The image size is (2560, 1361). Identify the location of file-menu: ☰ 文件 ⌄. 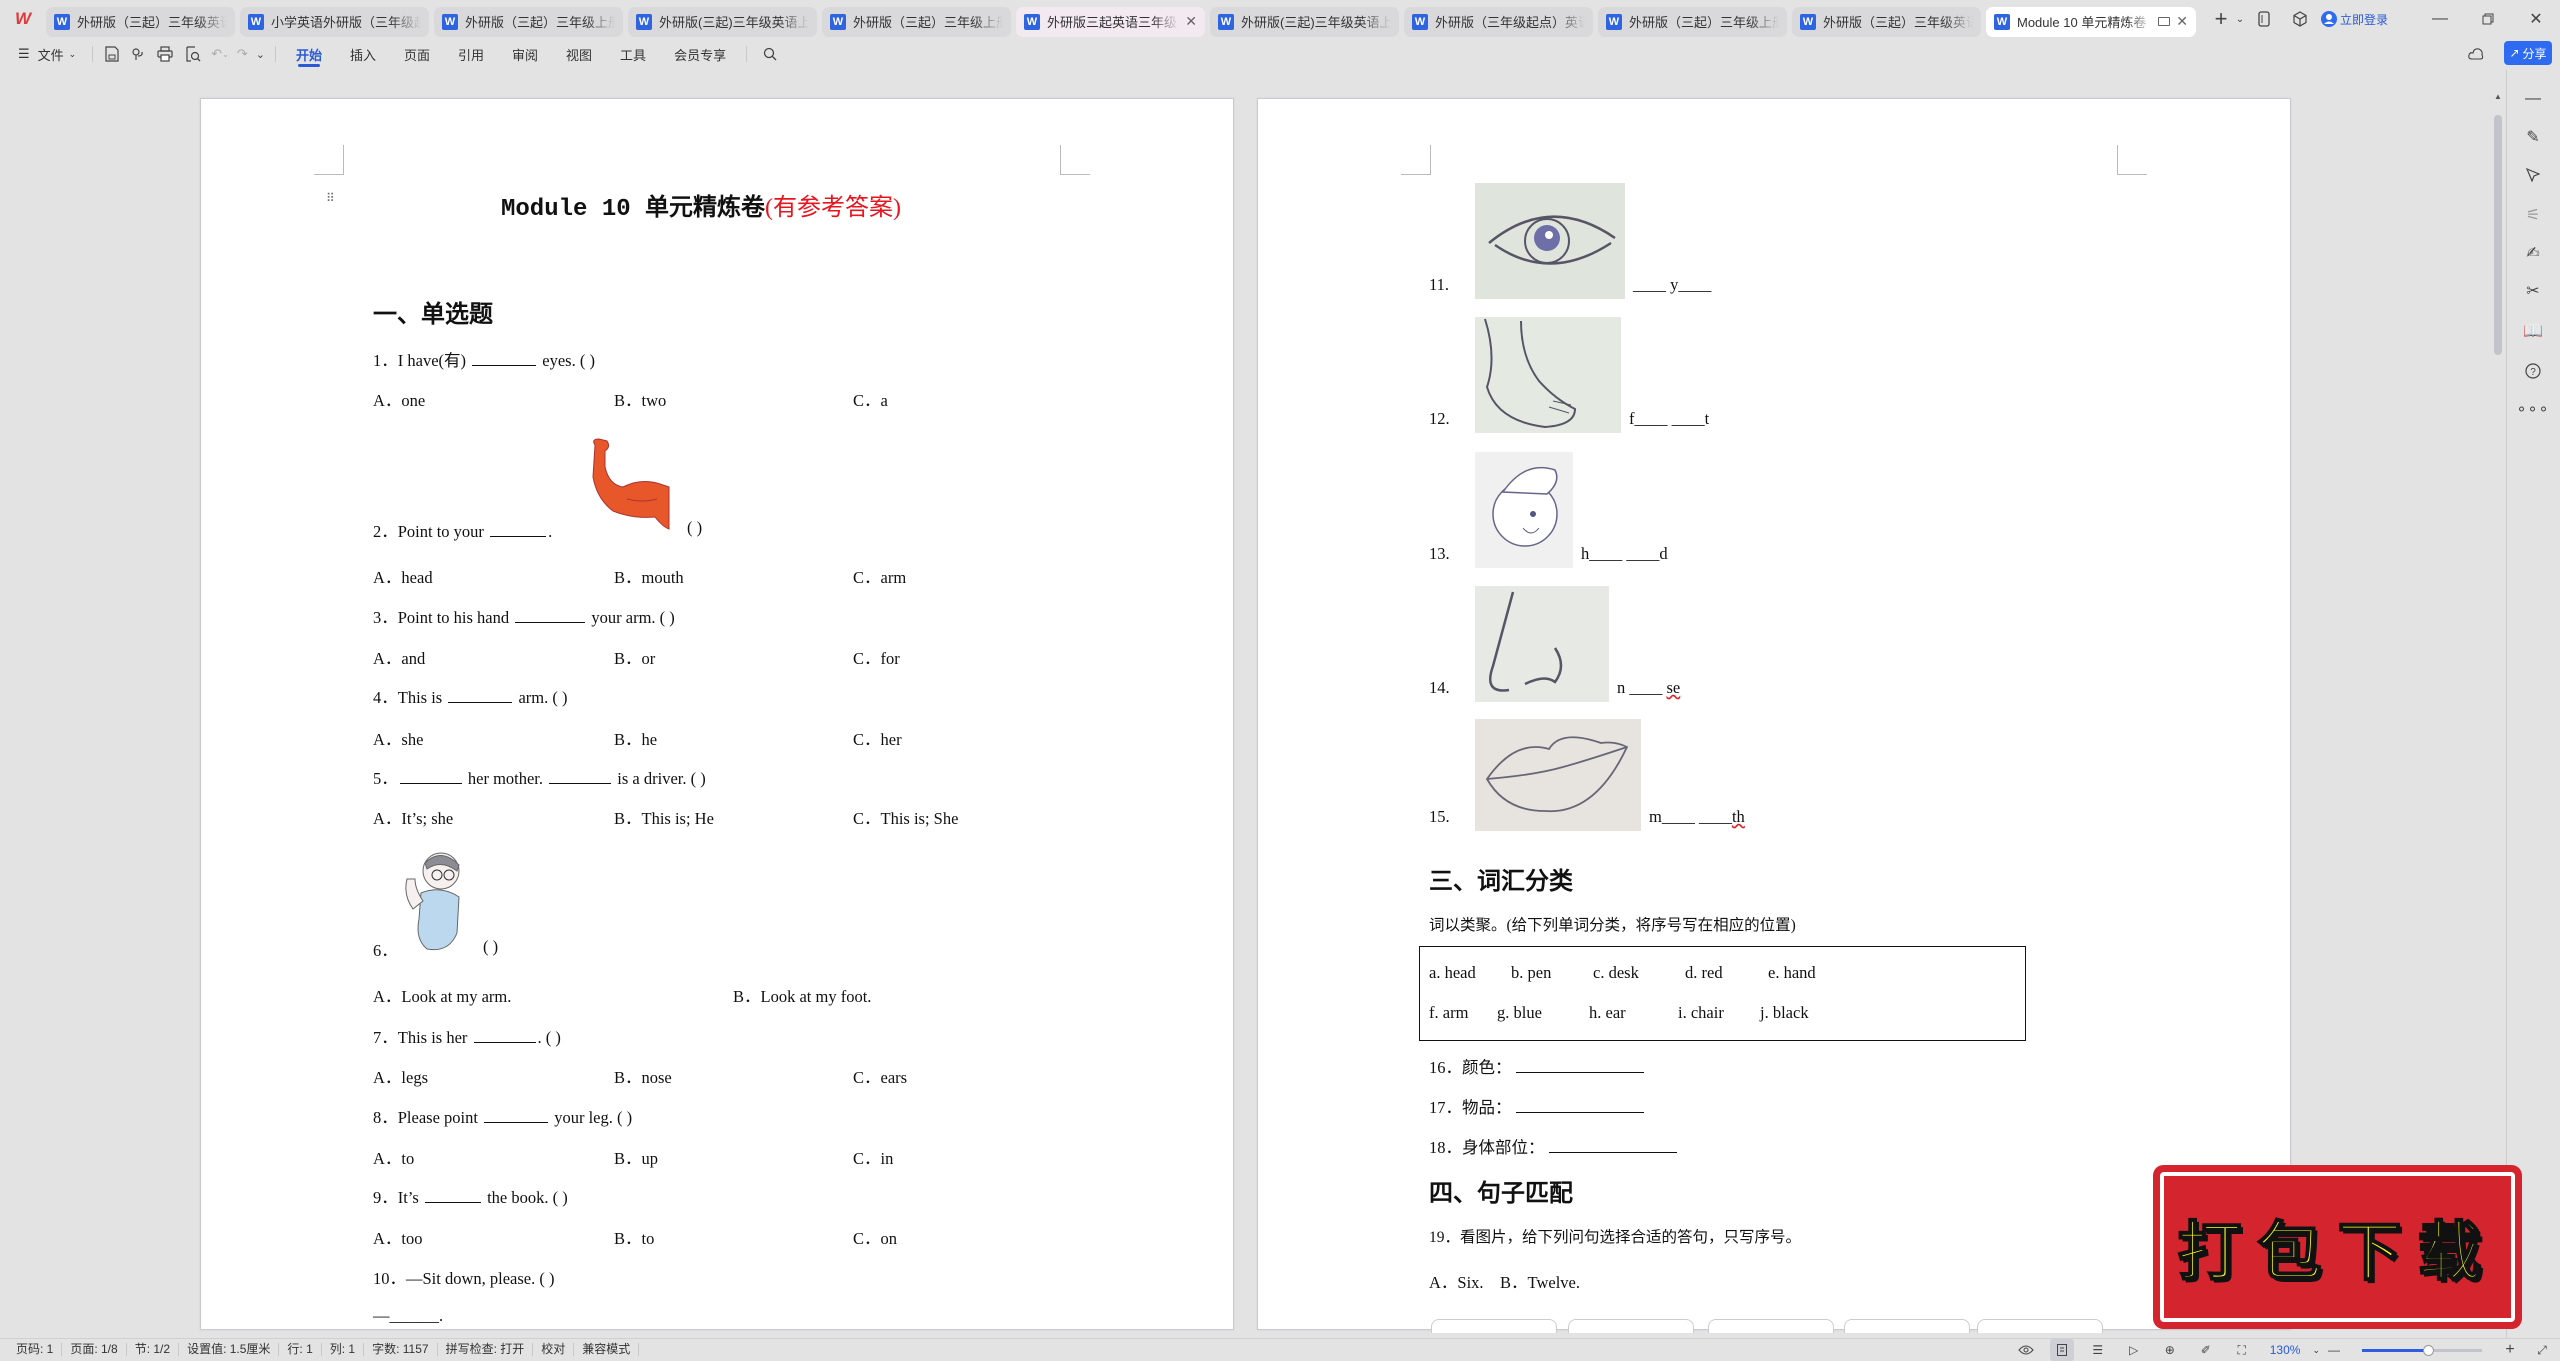
(47, 54).